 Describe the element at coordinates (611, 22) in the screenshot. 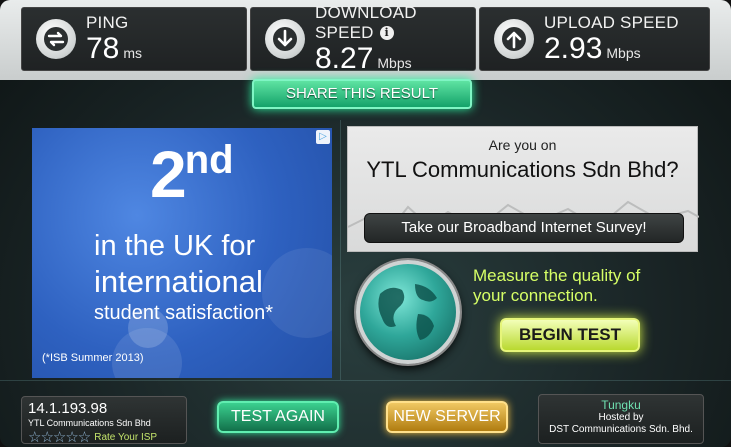

I see `upload-label: UPLOAD SPEED` at that location.